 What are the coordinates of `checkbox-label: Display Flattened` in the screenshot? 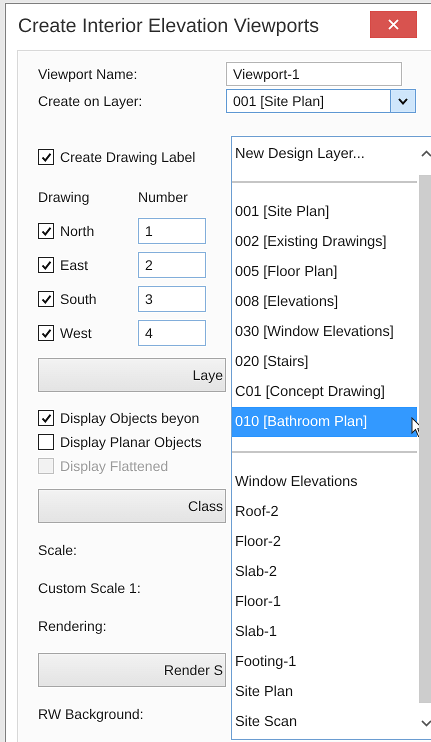 It's located at (114, 466).